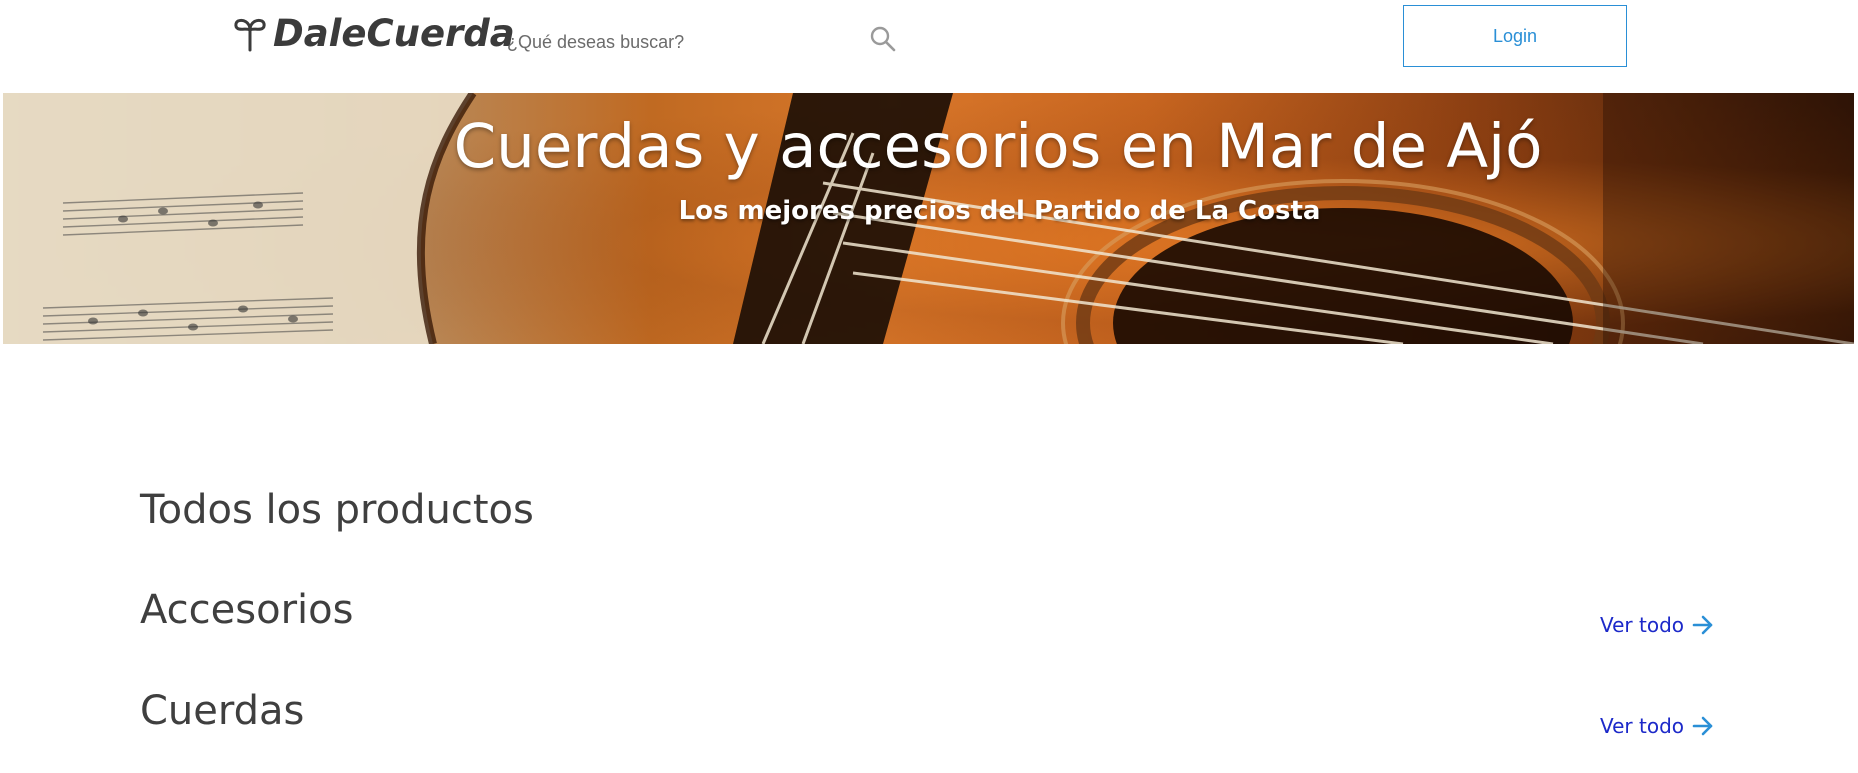 The image size is (1858, 773). I want to click on category-title-accesorios: Accesorios, so click(247, 610).